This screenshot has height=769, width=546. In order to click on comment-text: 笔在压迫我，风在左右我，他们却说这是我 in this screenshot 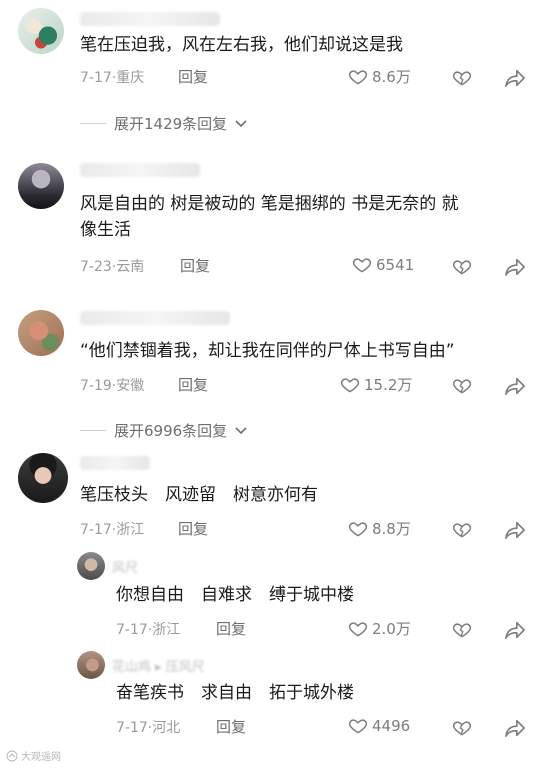, I will do `click(241, 45)`.